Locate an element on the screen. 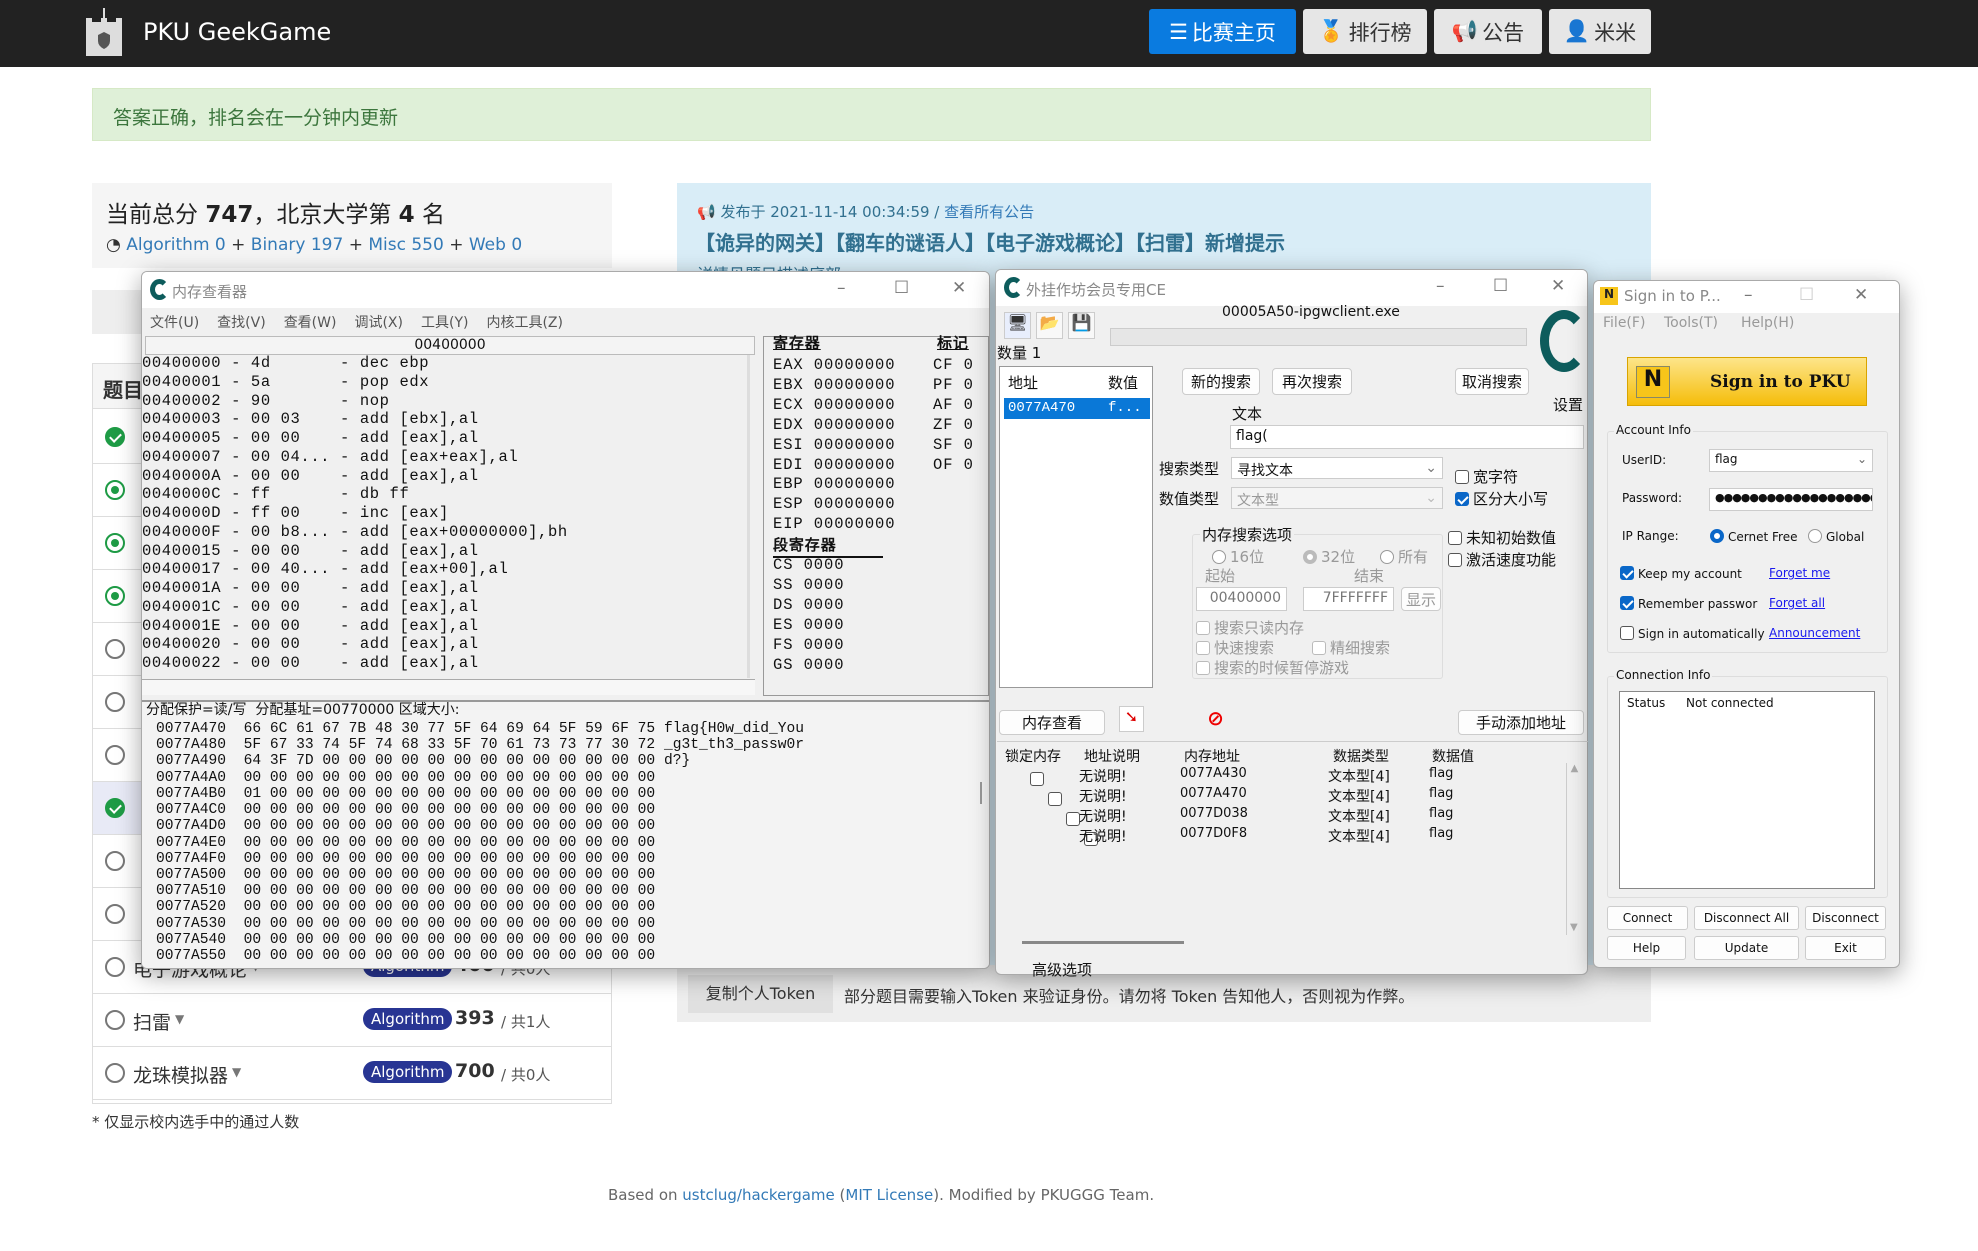 The image size is (1978, 1251). menu-item: 调试(X) is located at coordinates (378, 323).